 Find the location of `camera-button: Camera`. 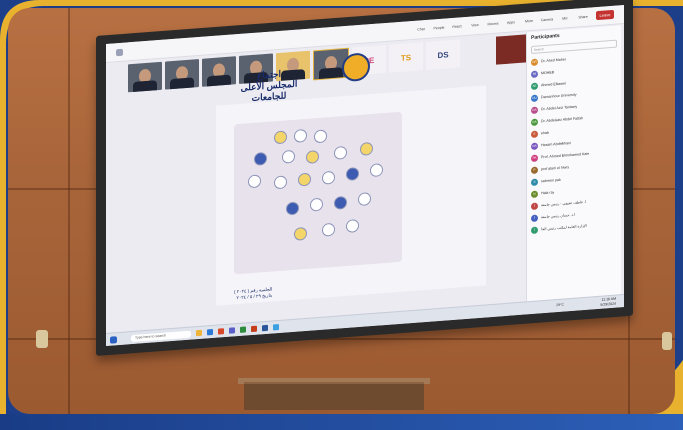

camera-button: Camera is located at coordinates (547, 19).